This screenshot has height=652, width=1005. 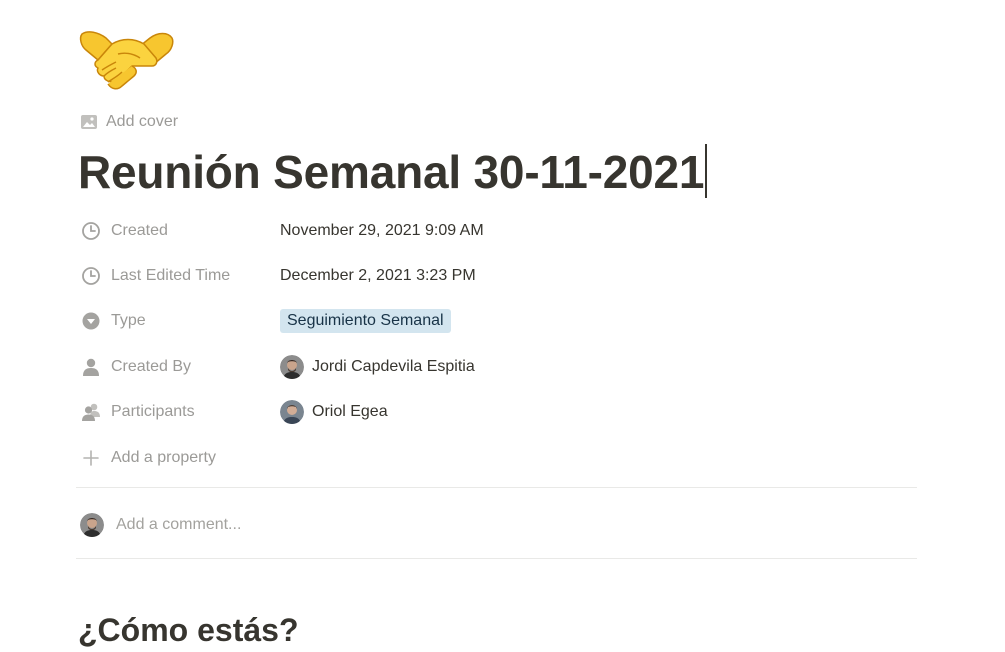 I want to click on add-cover-button: Add cover, so click(x=129, y=122).